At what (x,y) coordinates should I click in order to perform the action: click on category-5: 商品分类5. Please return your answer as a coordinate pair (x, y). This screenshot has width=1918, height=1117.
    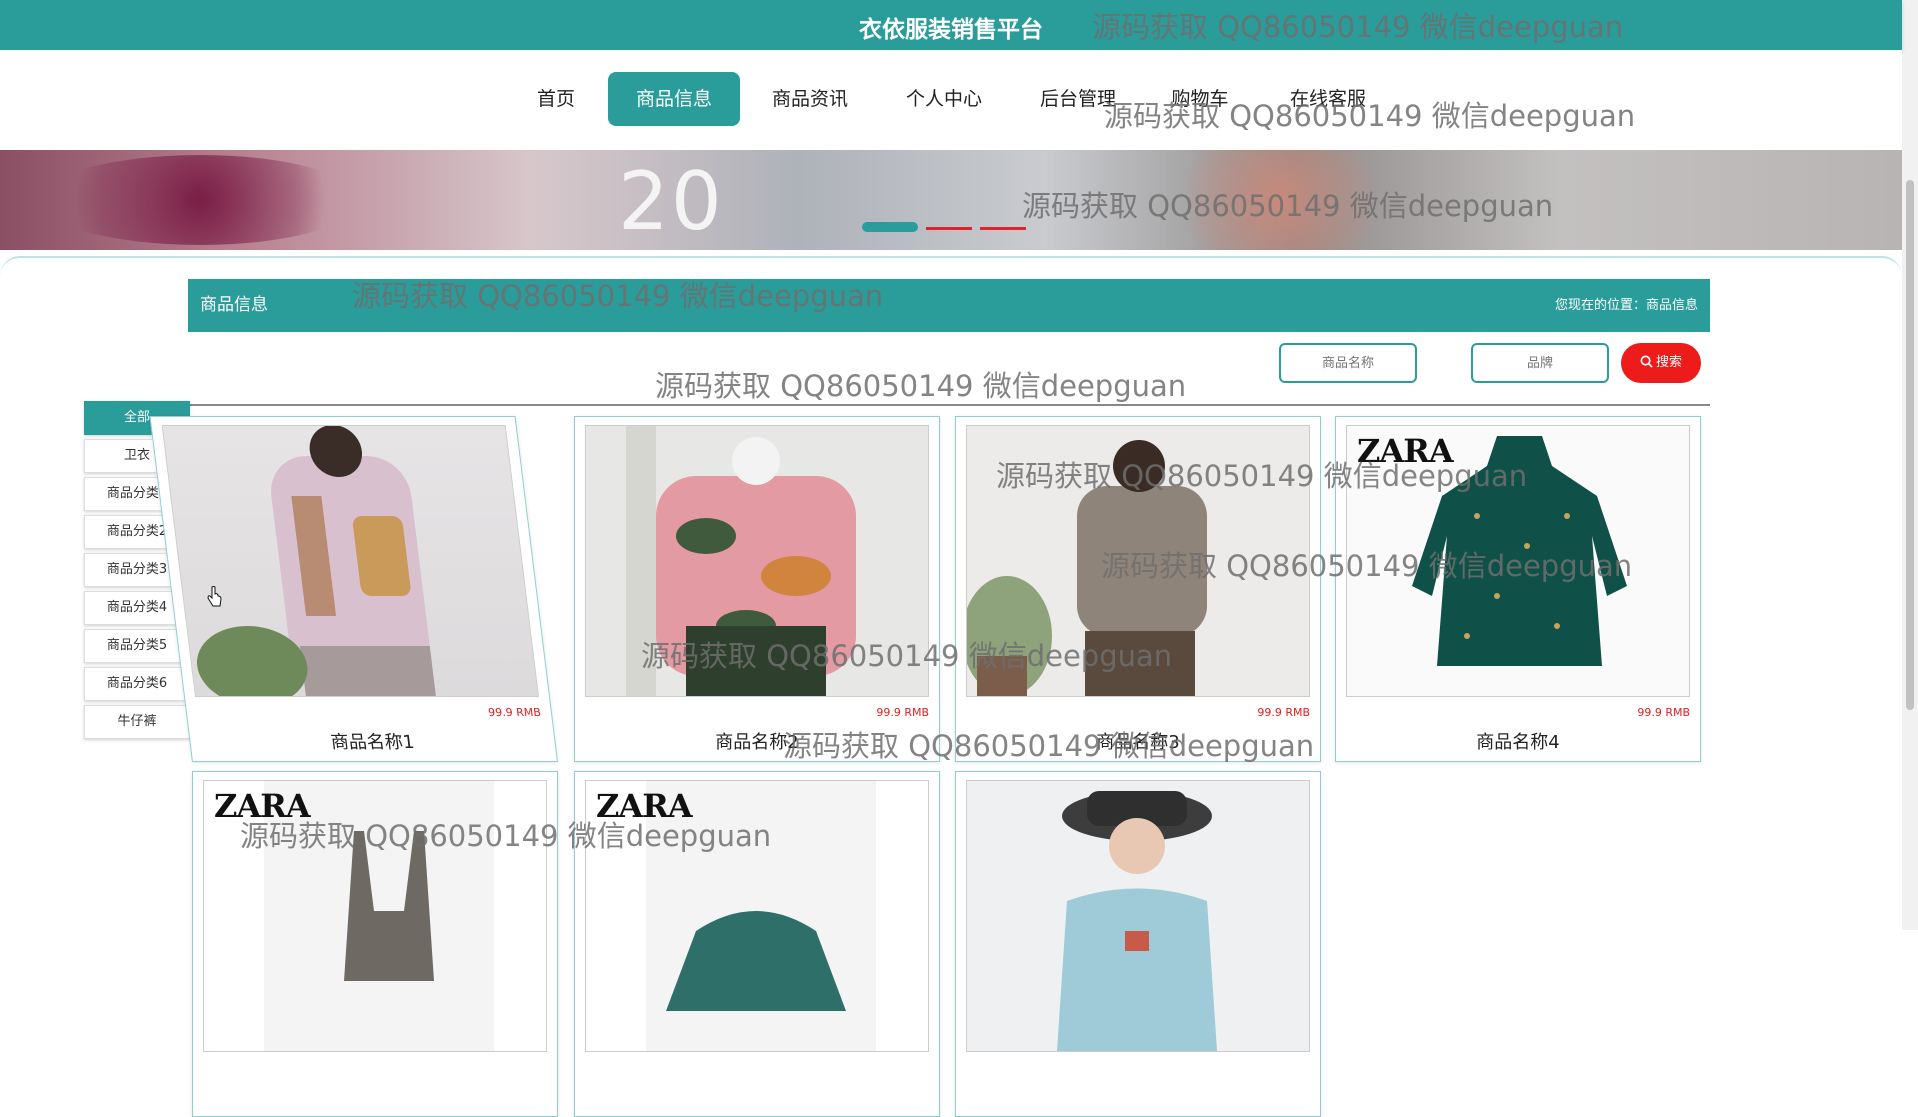
    Looking at the image, I should click on (137, 646).